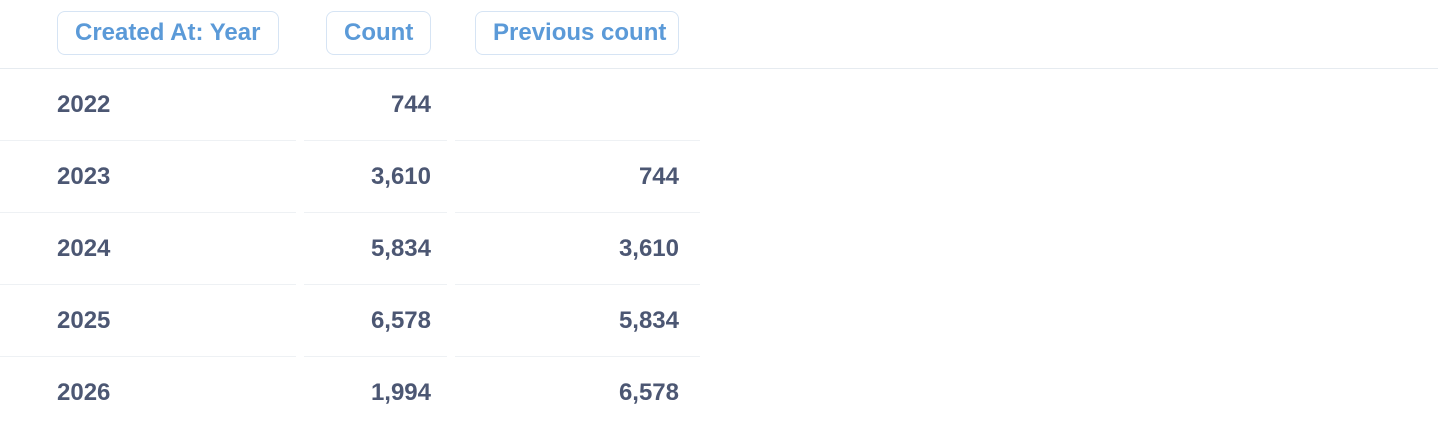 The height and width of the screenshot is (428, 1438). What do you see at coordinates (350, 105) in the screenshot?
I see `table-row: 2022 744` at bounding box center [350, 105].